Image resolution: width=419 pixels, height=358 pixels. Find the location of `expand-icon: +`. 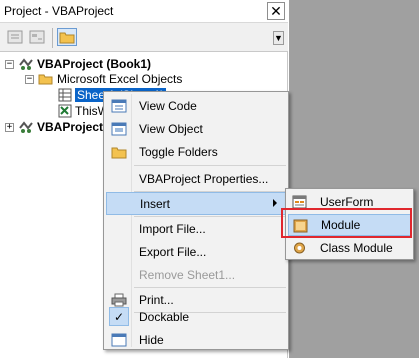

expand-icon: + is located at coordinates (9, 127).